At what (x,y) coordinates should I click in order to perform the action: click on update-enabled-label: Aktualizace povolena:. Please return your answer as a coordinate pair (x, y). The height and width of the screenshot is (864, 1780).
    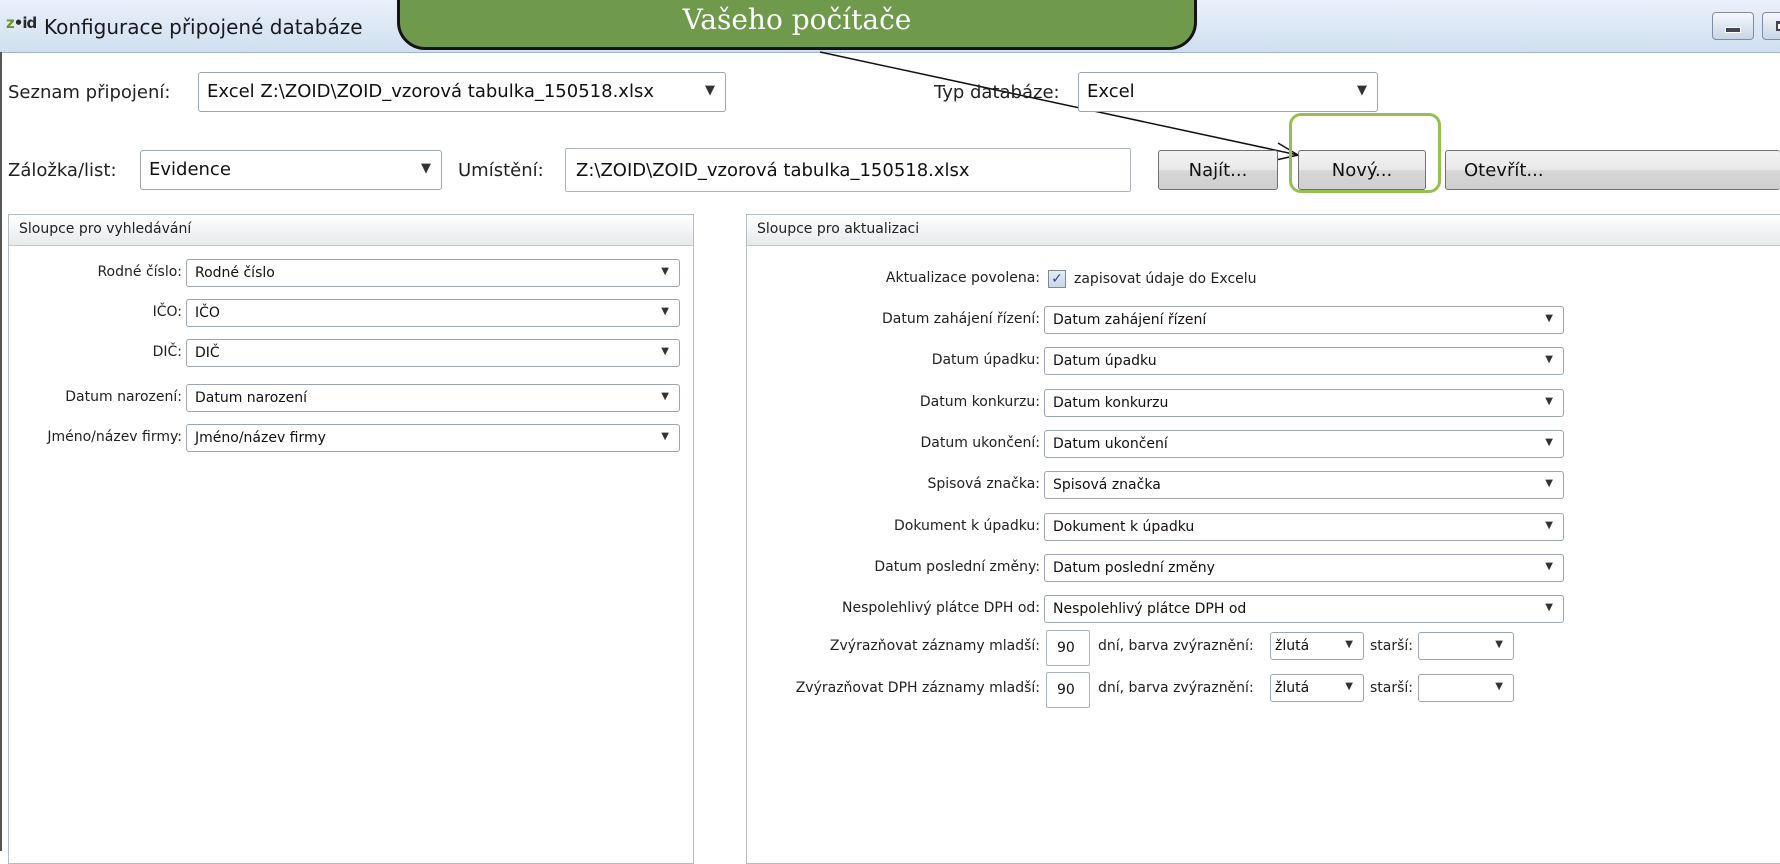
    Looking at the image, I should click on (962, 278).